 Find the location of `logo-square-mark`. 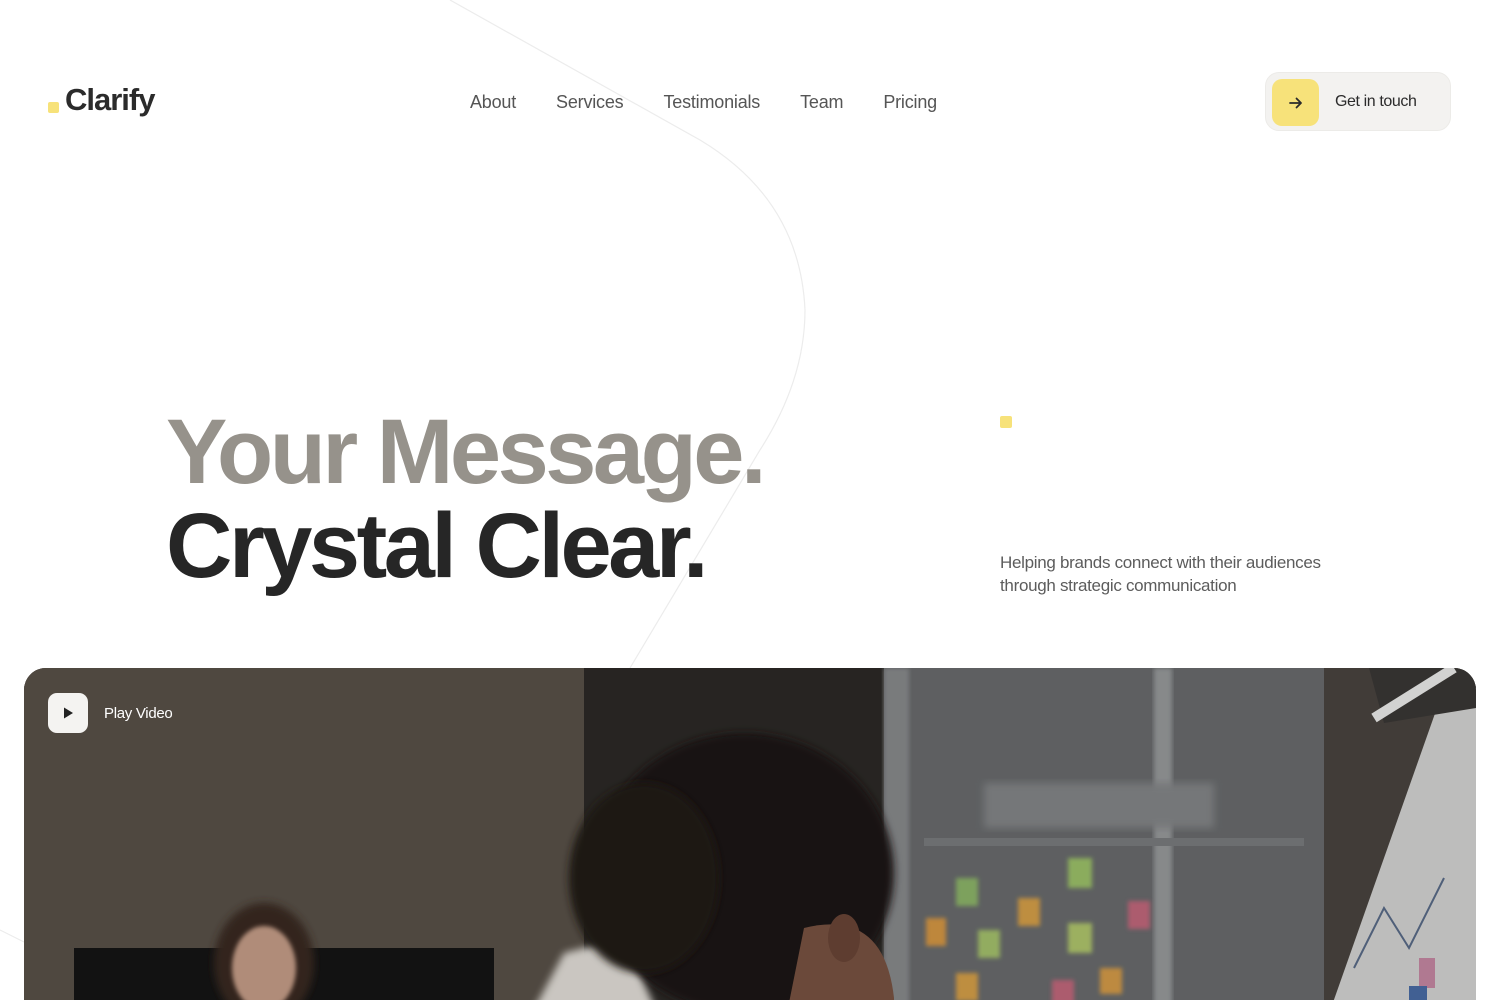

logo-square-mark is located at coordinates (53, 107).